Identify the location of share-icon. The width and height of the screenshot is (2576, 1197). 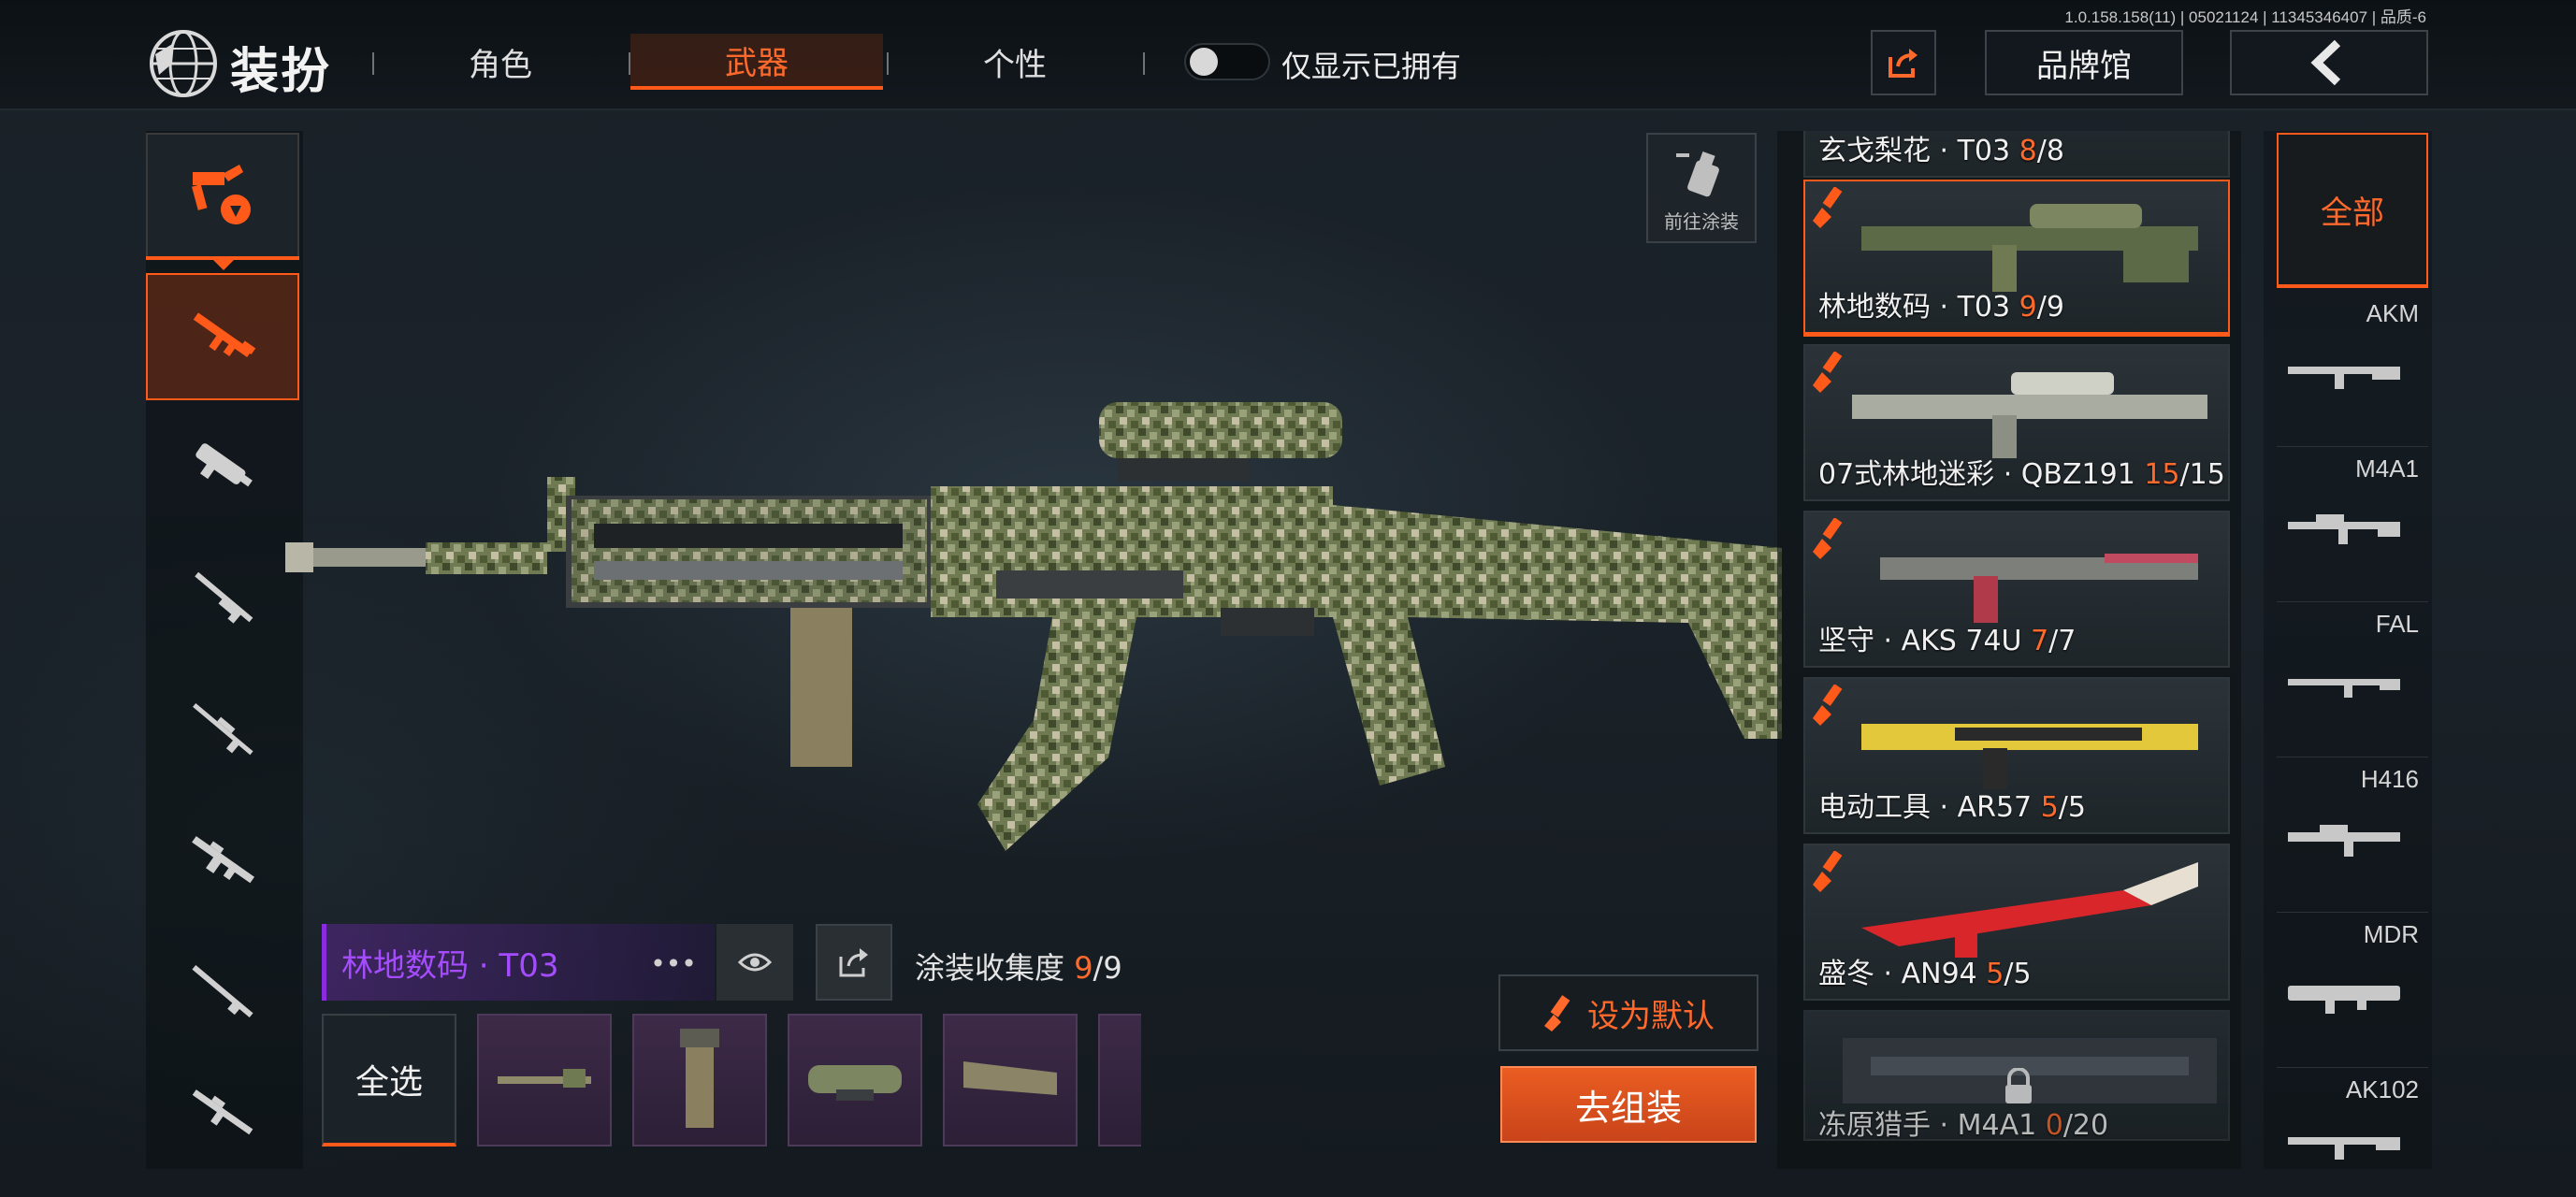
(853, 962).